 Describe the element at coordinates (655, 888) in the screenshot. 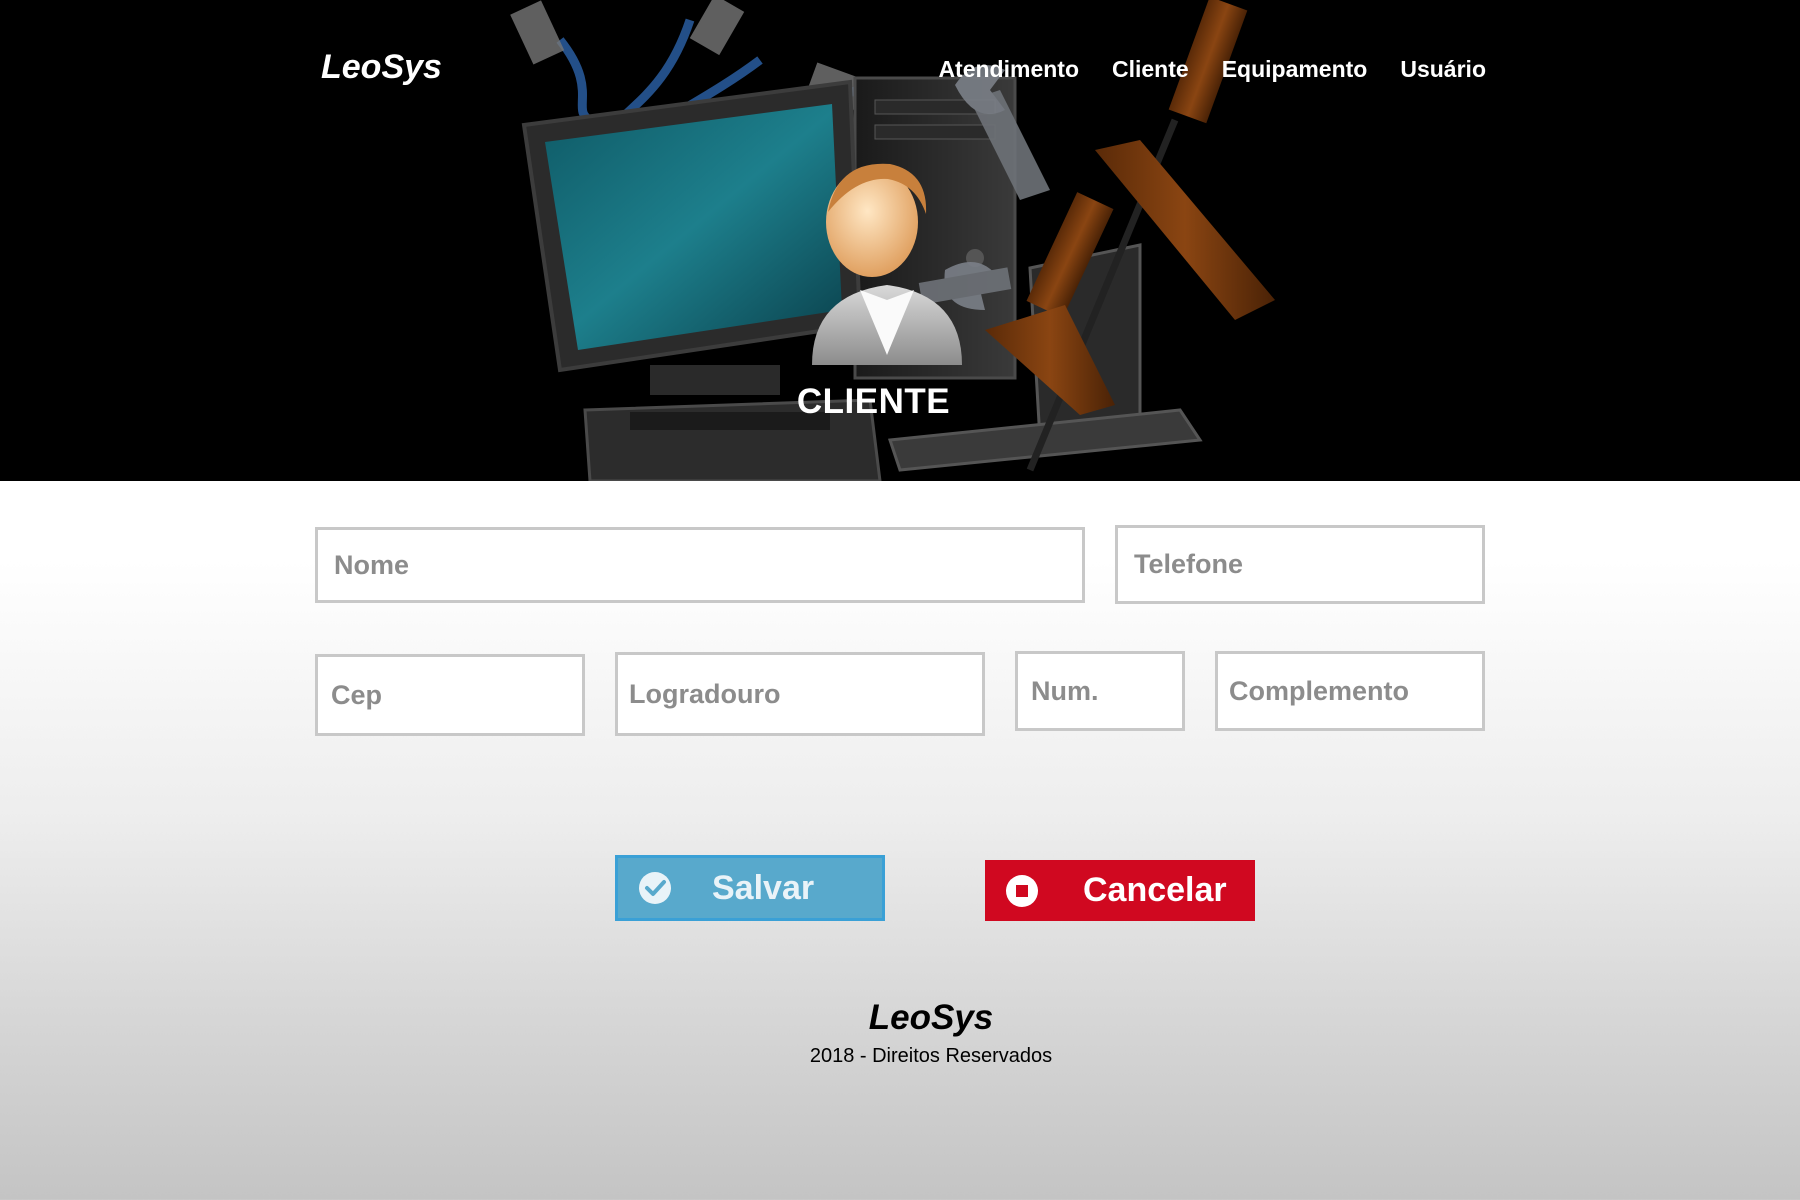

I see `check-circle-icon` at that location.